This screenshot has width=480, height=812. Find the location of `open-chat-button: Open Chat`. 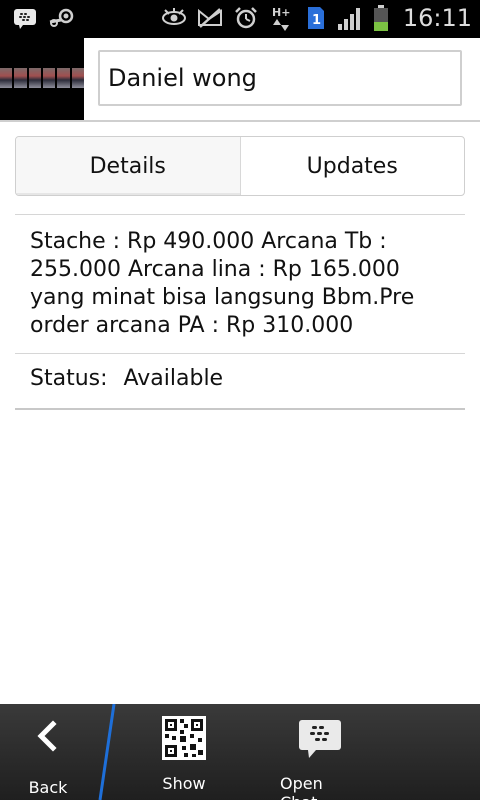

open-chat-button: Open Chat is located at coordinates (320, 764).